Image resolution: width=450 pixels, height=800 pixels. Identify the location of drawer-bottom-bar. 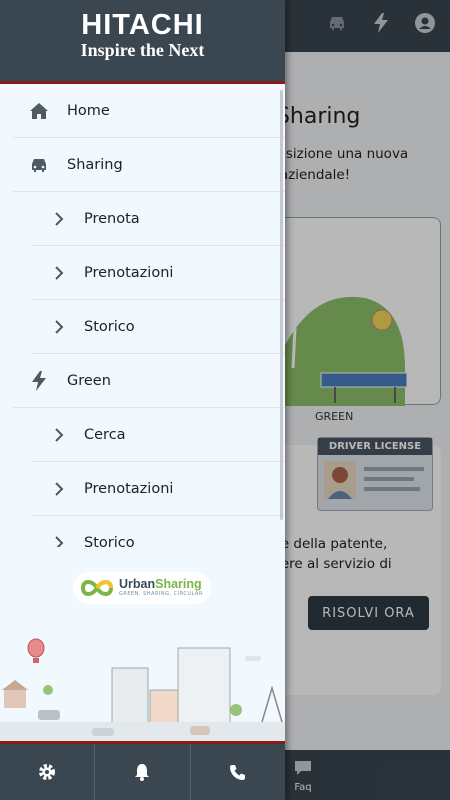
(142, 772).